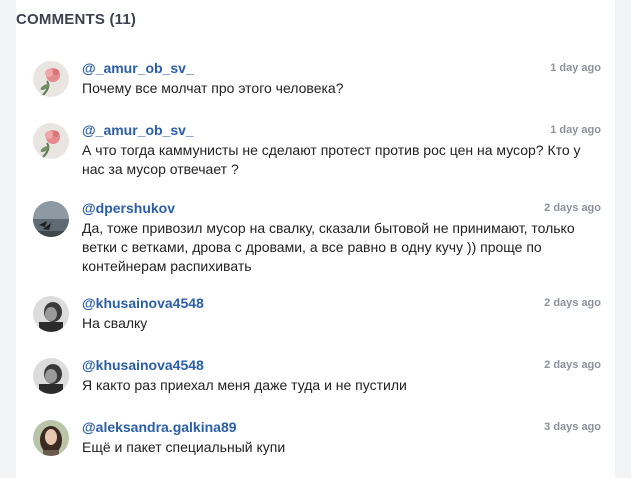 This screenshot has height=478, width=631. I want to click on comment-text: На свалку, so click(115, 323).